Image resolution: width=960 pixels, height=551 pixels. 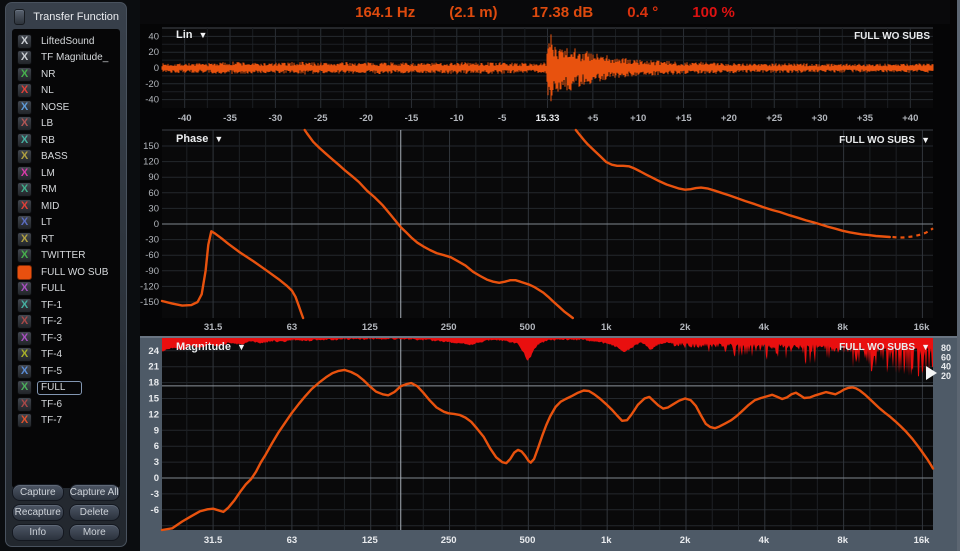 I want to click on svg-text: +15, so click(x=683, y=118).